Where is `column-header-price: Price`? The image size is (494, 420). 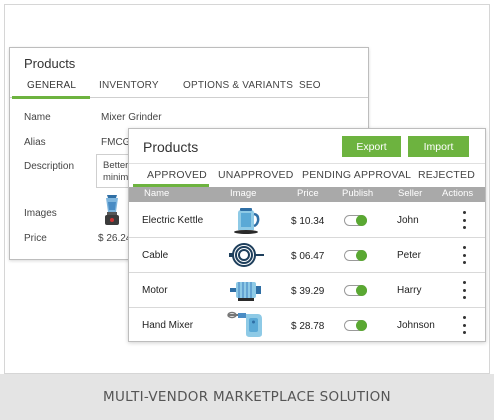 column-header-price: Price is located at coordinates (308, 193).